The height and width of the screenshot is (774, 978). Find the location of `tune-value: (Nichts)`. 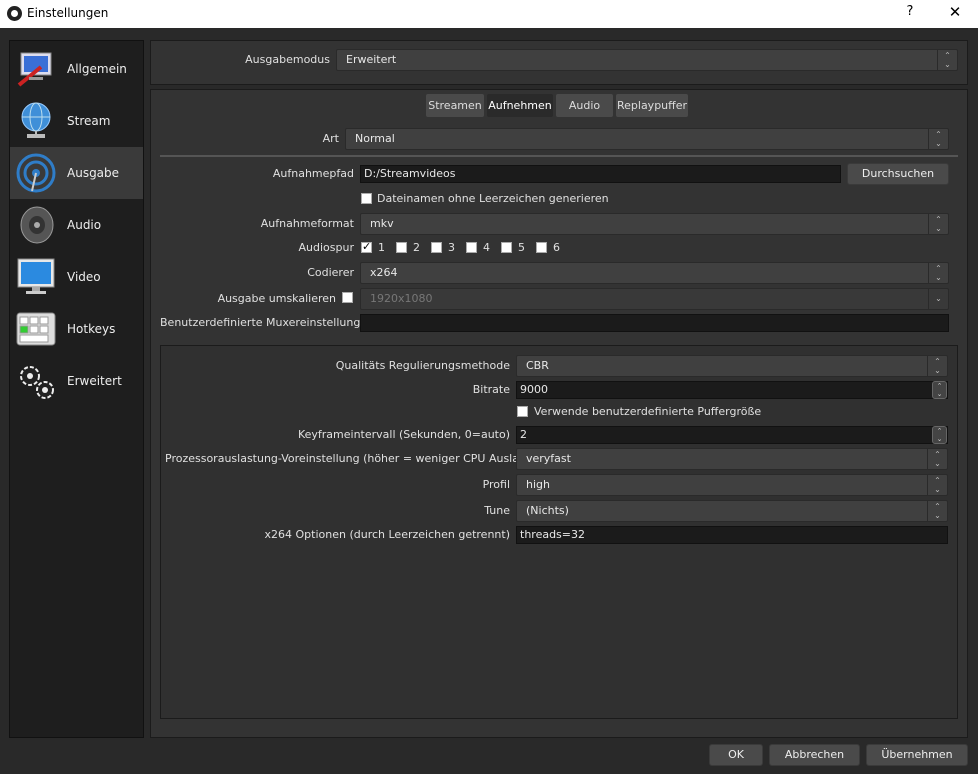

tune-value: (Nichts) is located at coordinates (547, 510).